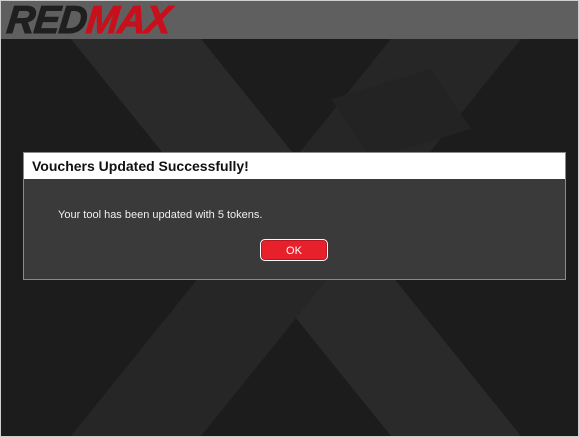  I want to click on logo-text-red: RED, so click(46, 21).